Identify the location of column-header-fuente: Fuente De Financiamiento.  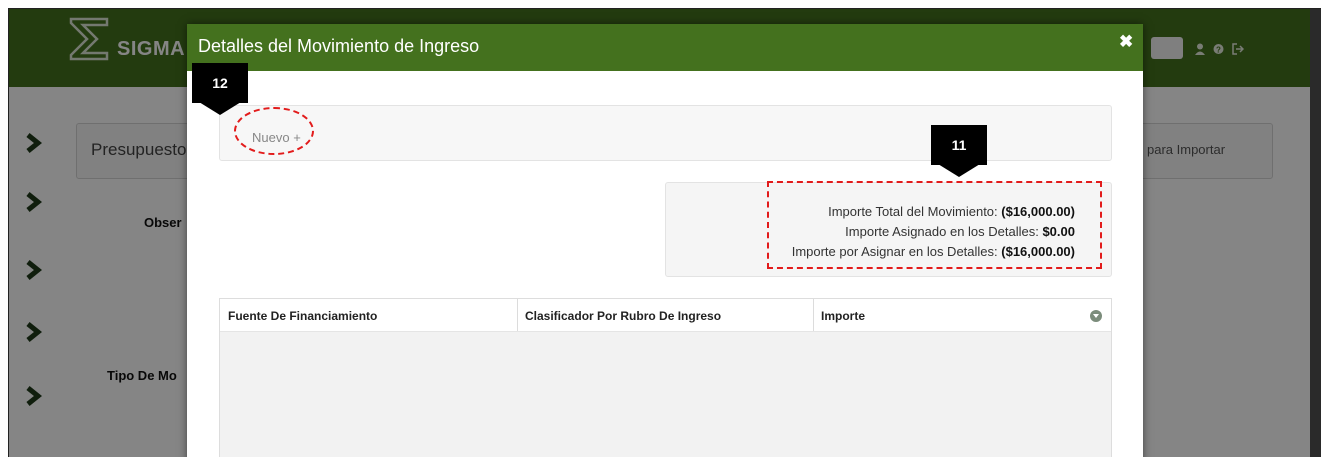
(302, 316).